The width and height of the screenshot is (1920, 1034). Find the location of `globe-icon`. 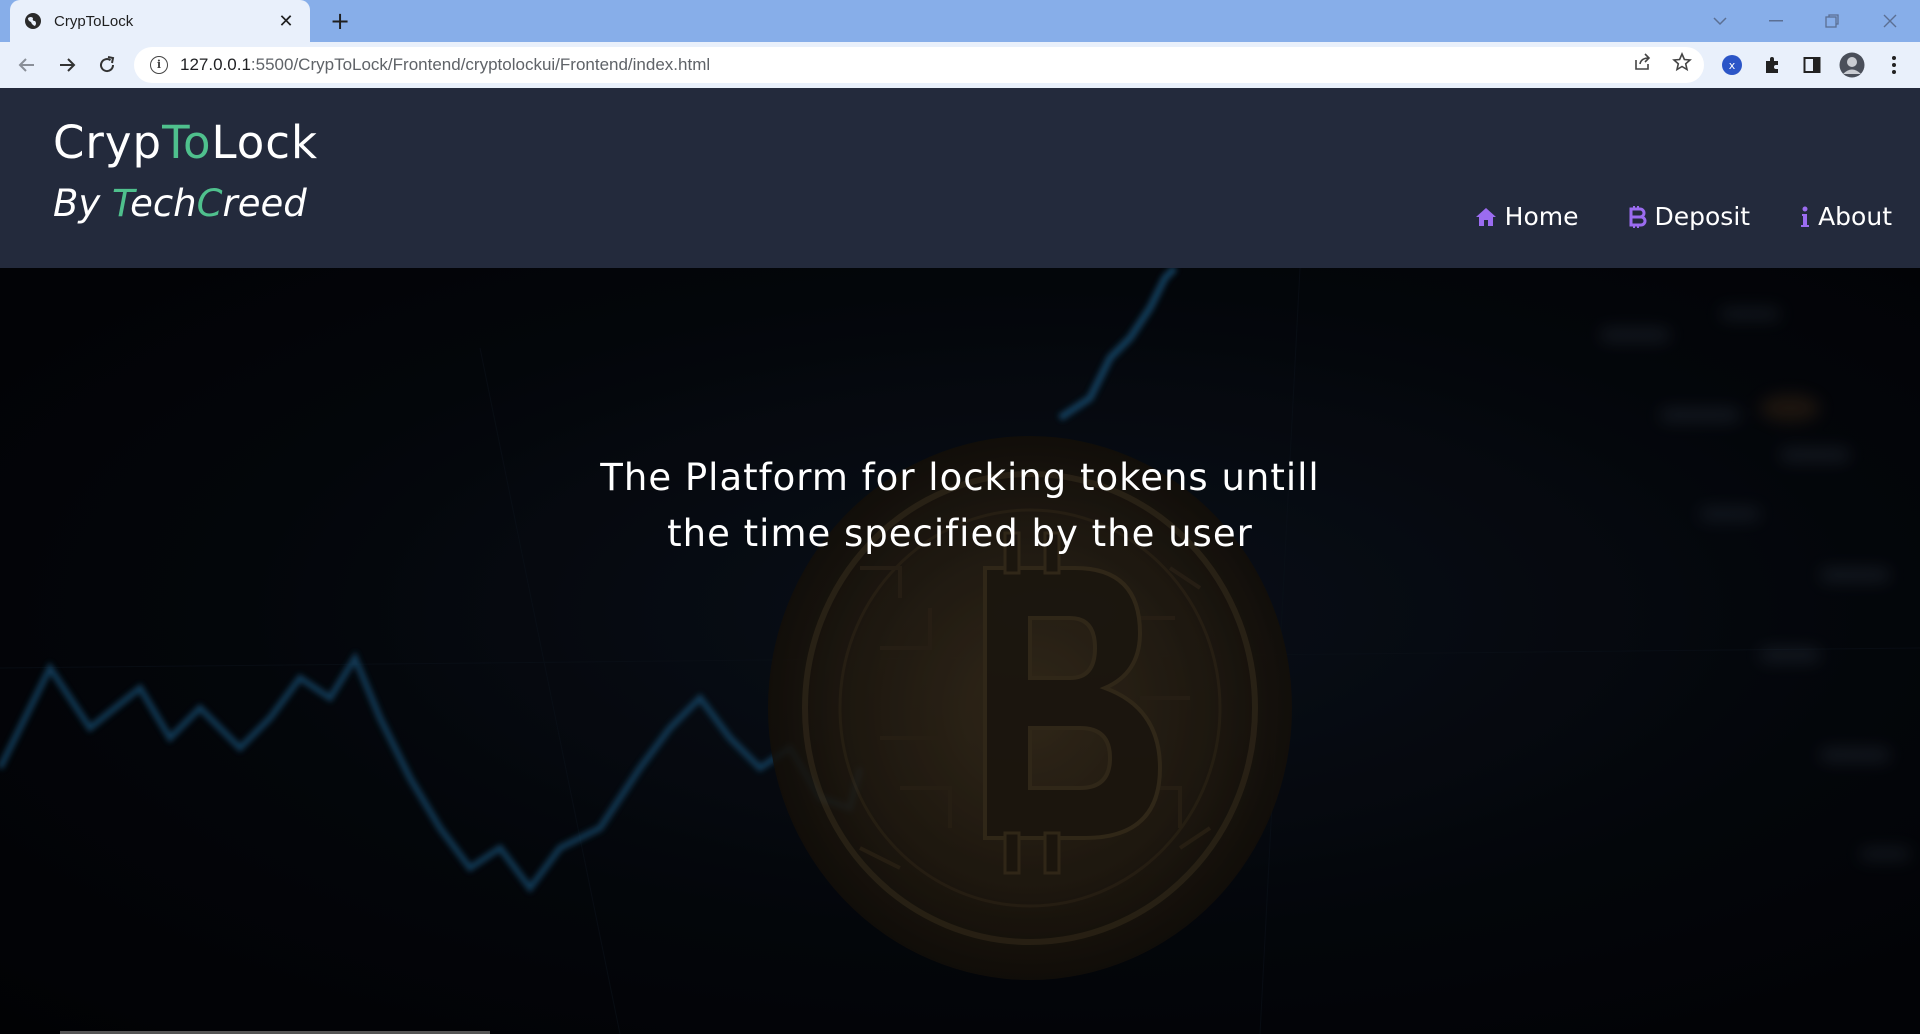

globe-icon is located at coordinates (33, 21).